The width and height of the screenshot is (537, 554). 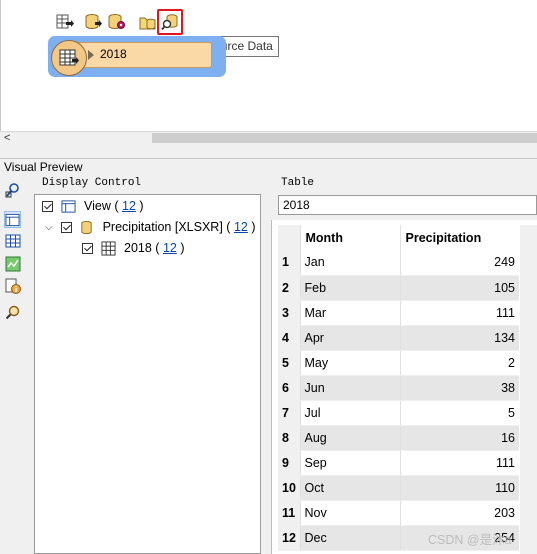 What do you see at coordinates (459, 288) in the screenshot?
I see `cell-precipitation: 105` at bounding box center [459, 288].